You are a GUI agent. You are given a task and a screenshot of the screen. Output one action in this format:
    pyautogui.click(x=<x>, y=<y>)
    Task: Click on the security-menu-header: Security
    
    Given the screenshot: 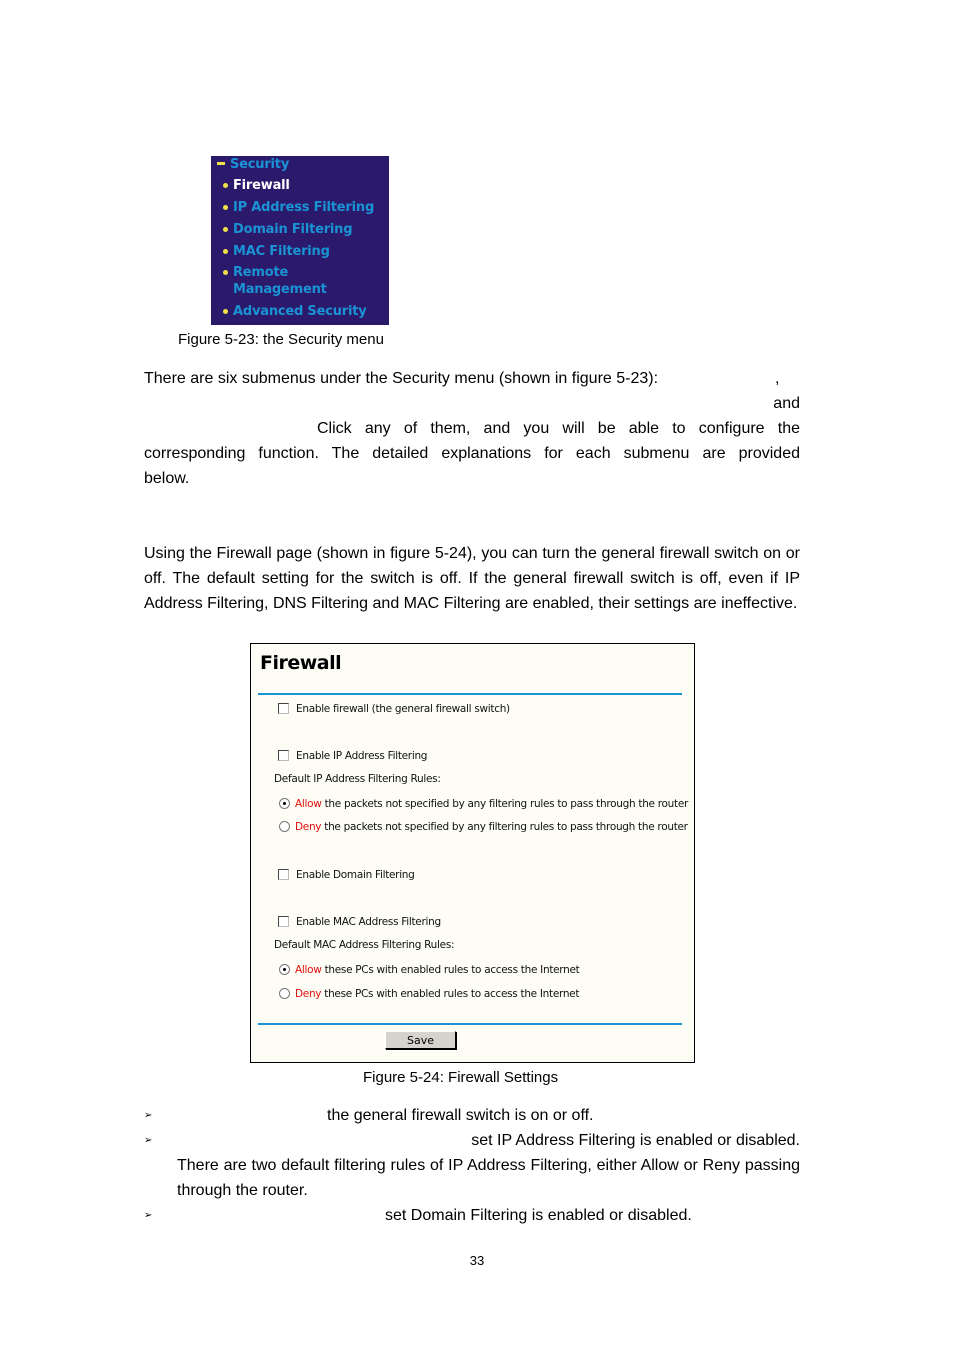 What is the action you would take?
    pyautogui.click(x=253, y=164)
    